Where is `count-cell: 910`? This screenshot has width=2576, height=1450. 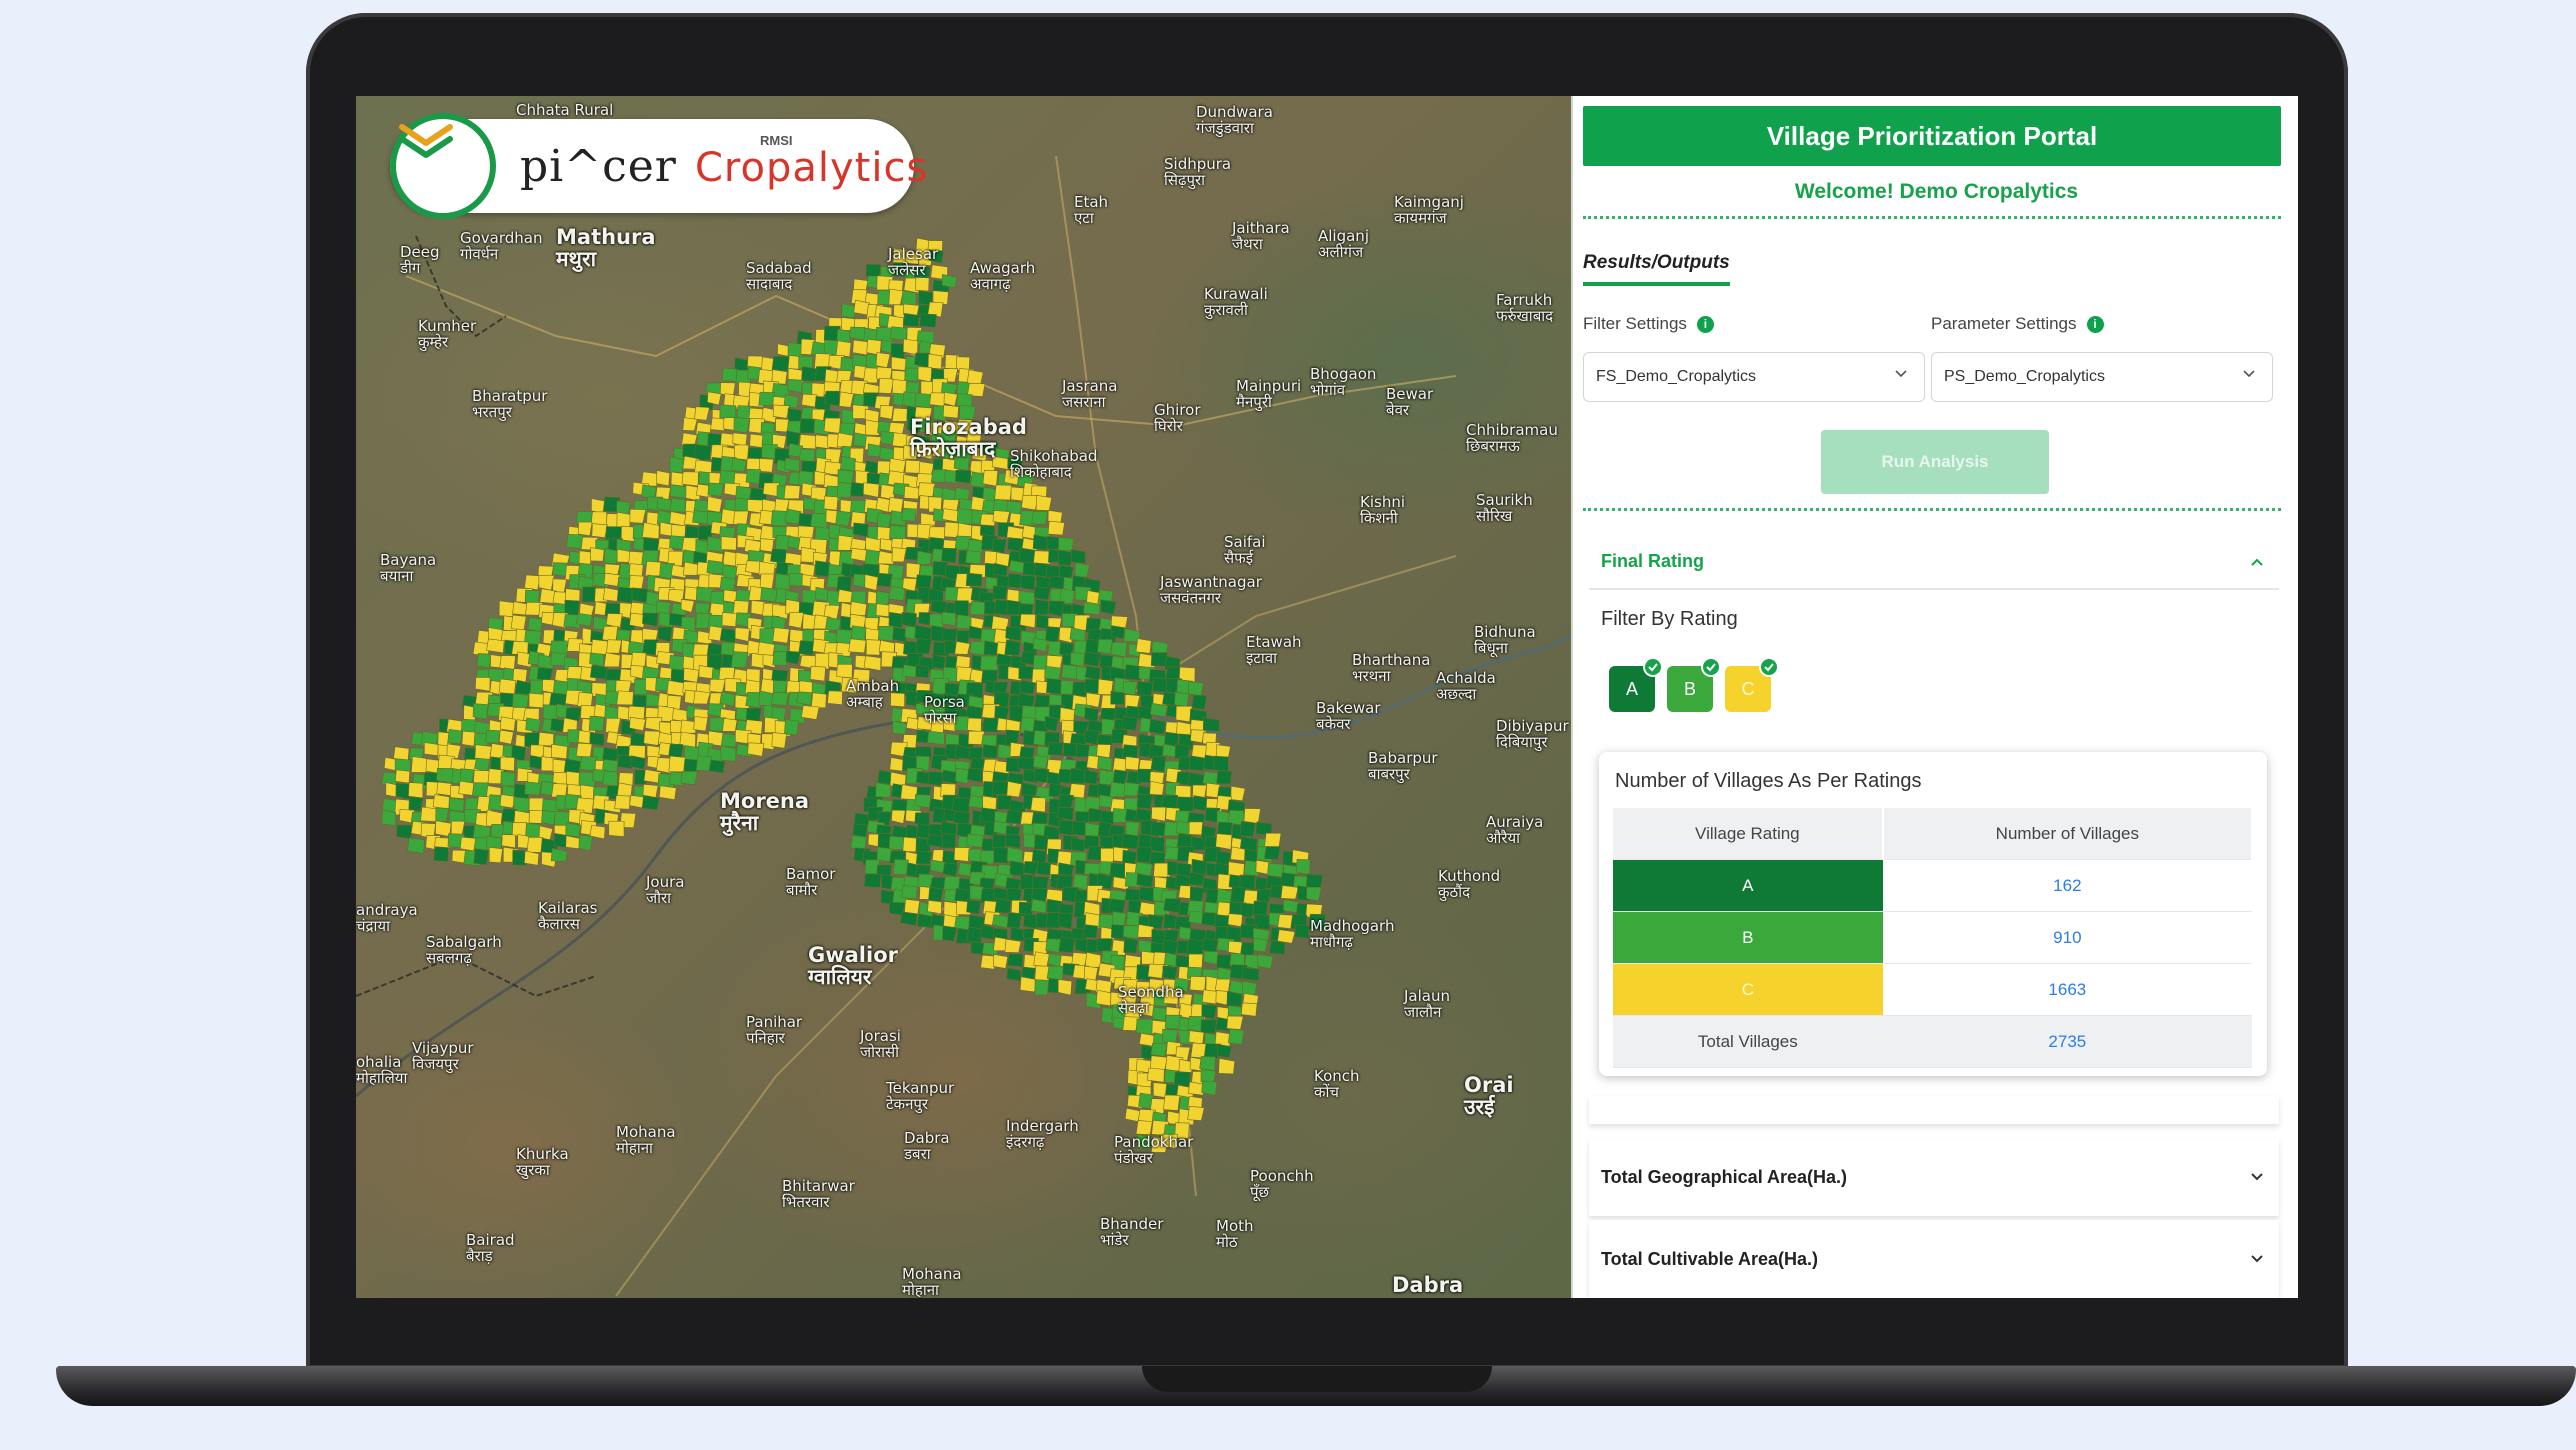
count-cell: 910 is located at coordinates (2067, 937).